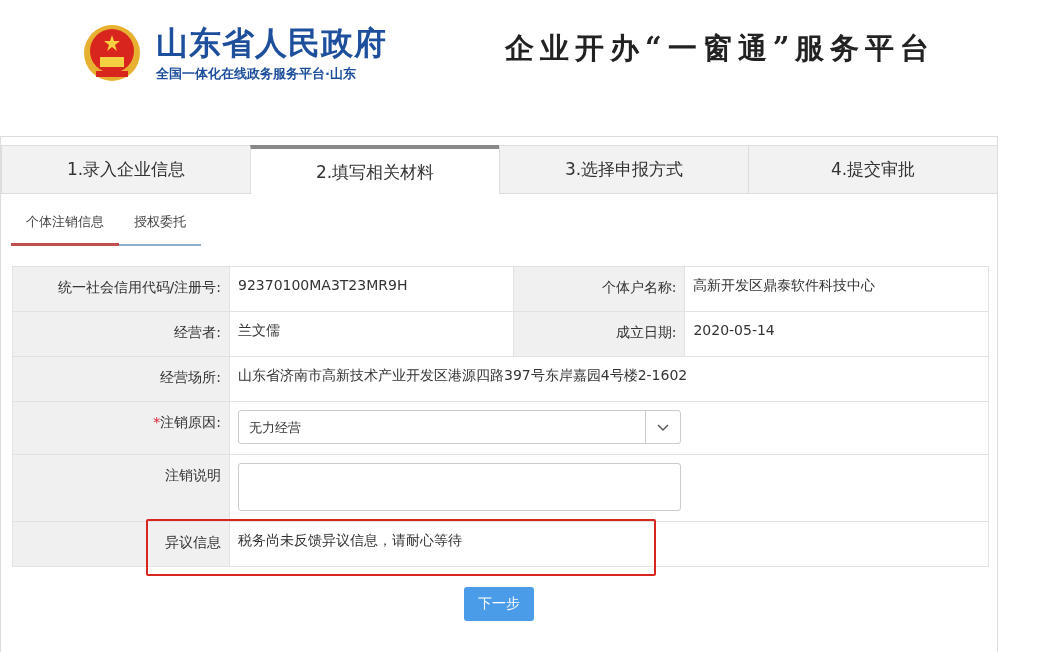 This screenshot has width=1040, height=652. I want to click on description-textarea, so click(459, 487).